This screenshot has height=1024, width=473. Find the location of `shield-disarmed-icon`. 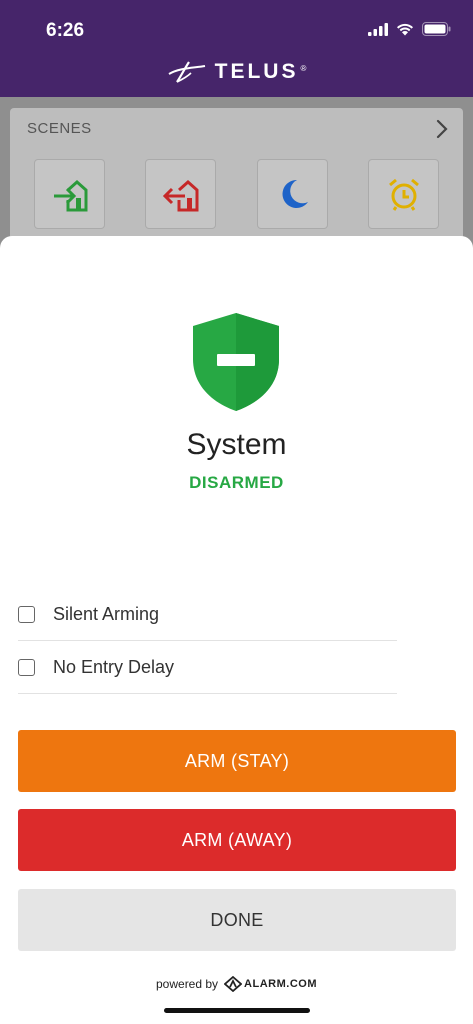

shield-disarmed-icon is located at coordinates (236, 362).